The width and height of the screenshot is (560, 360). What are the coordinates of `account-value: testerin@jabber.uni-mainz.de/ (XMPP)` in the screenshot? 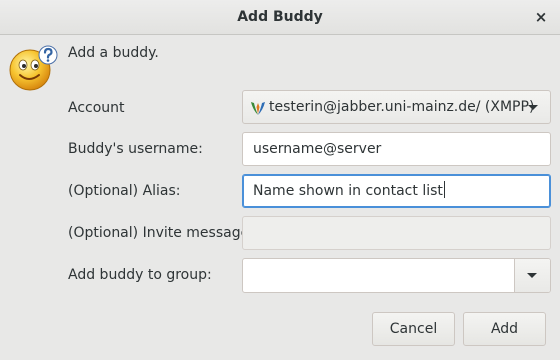 It's located at (402, 107).